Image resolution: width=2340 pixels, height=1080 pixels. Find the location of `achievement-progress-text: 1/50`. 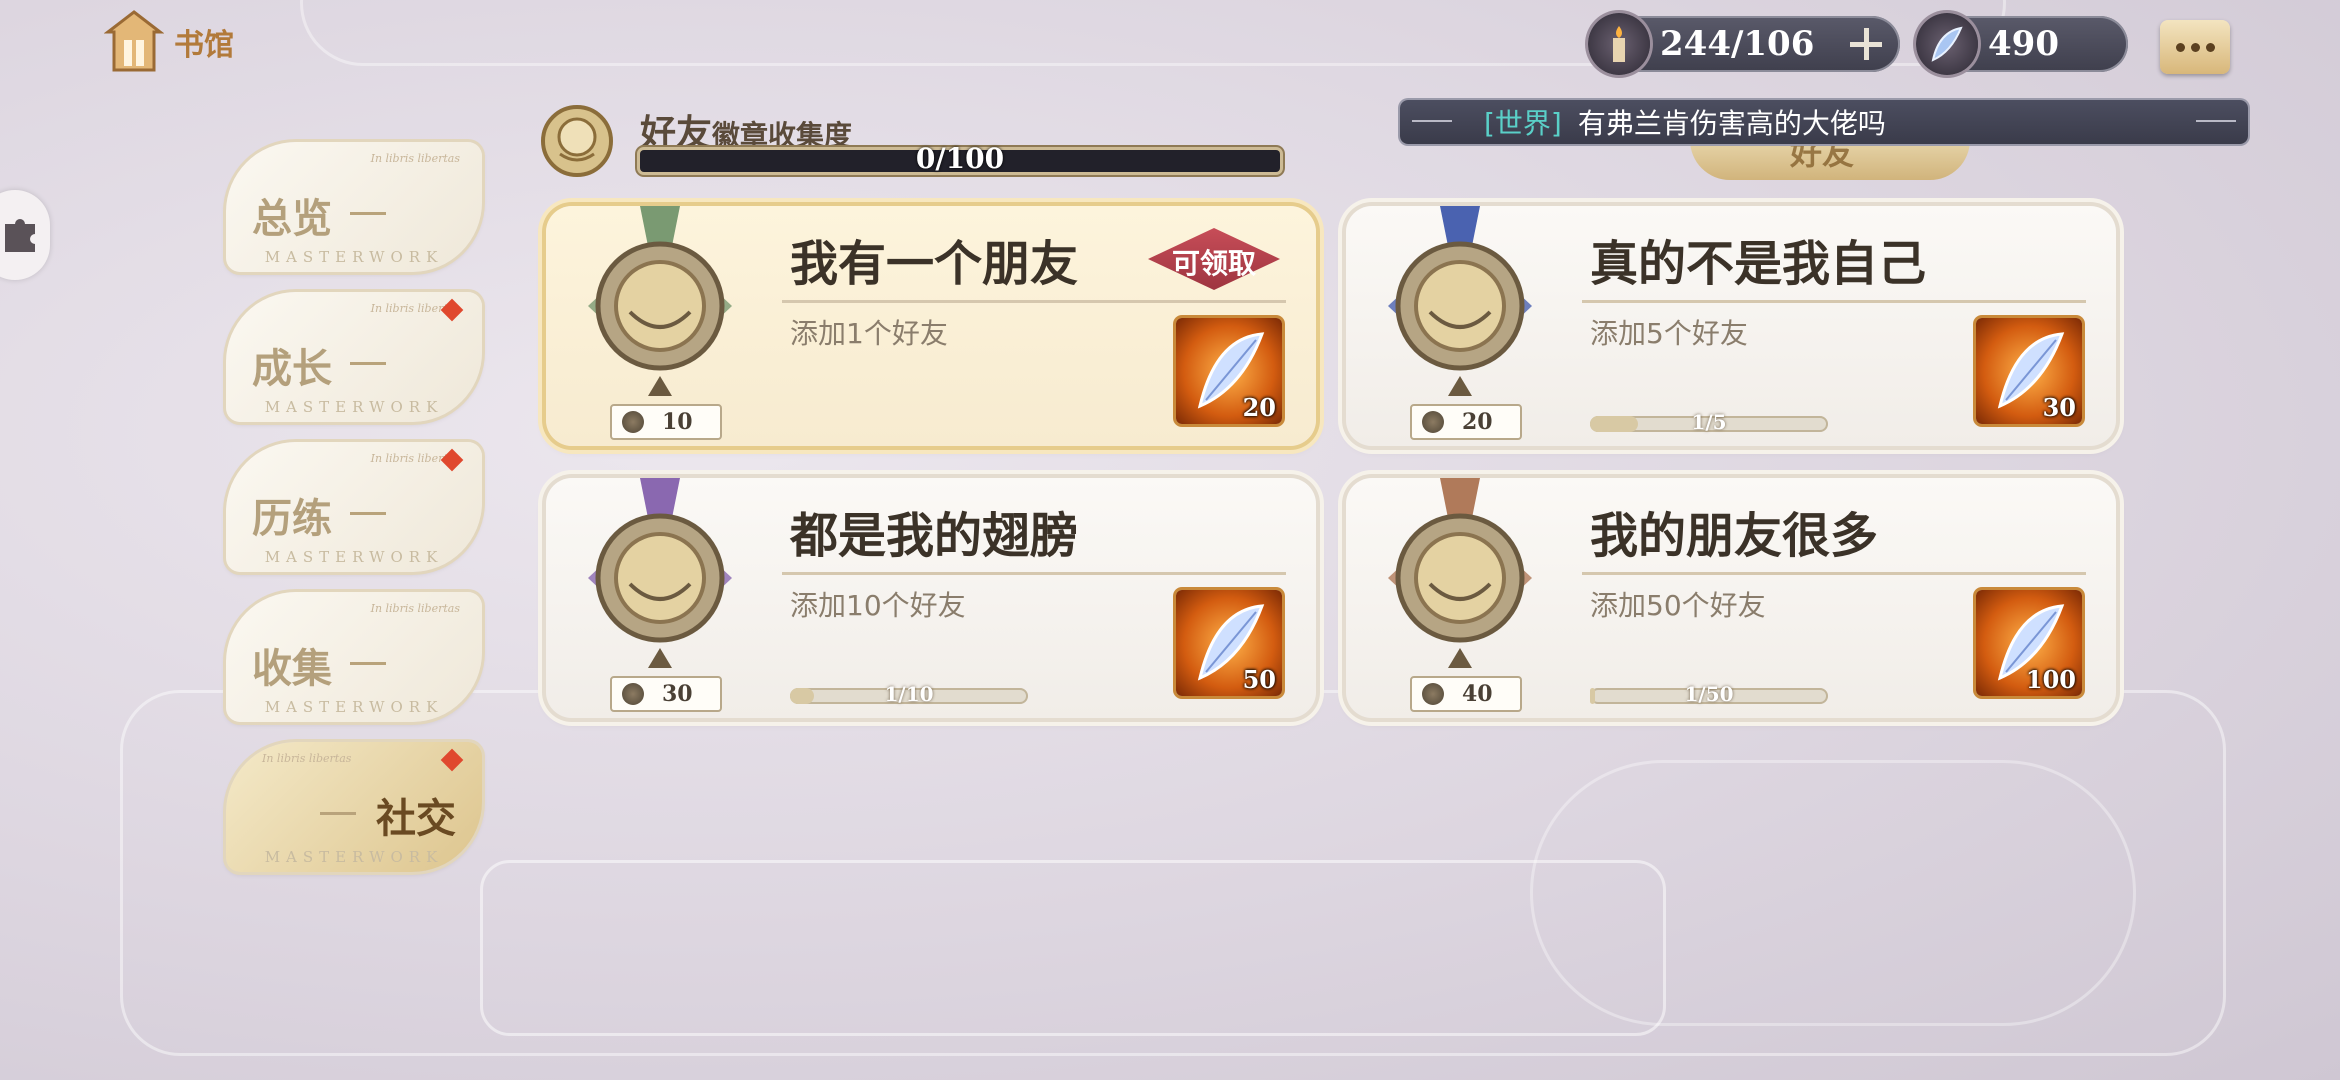

achievement-progress-text: 1/50 is located at coordinates (1709, 694).